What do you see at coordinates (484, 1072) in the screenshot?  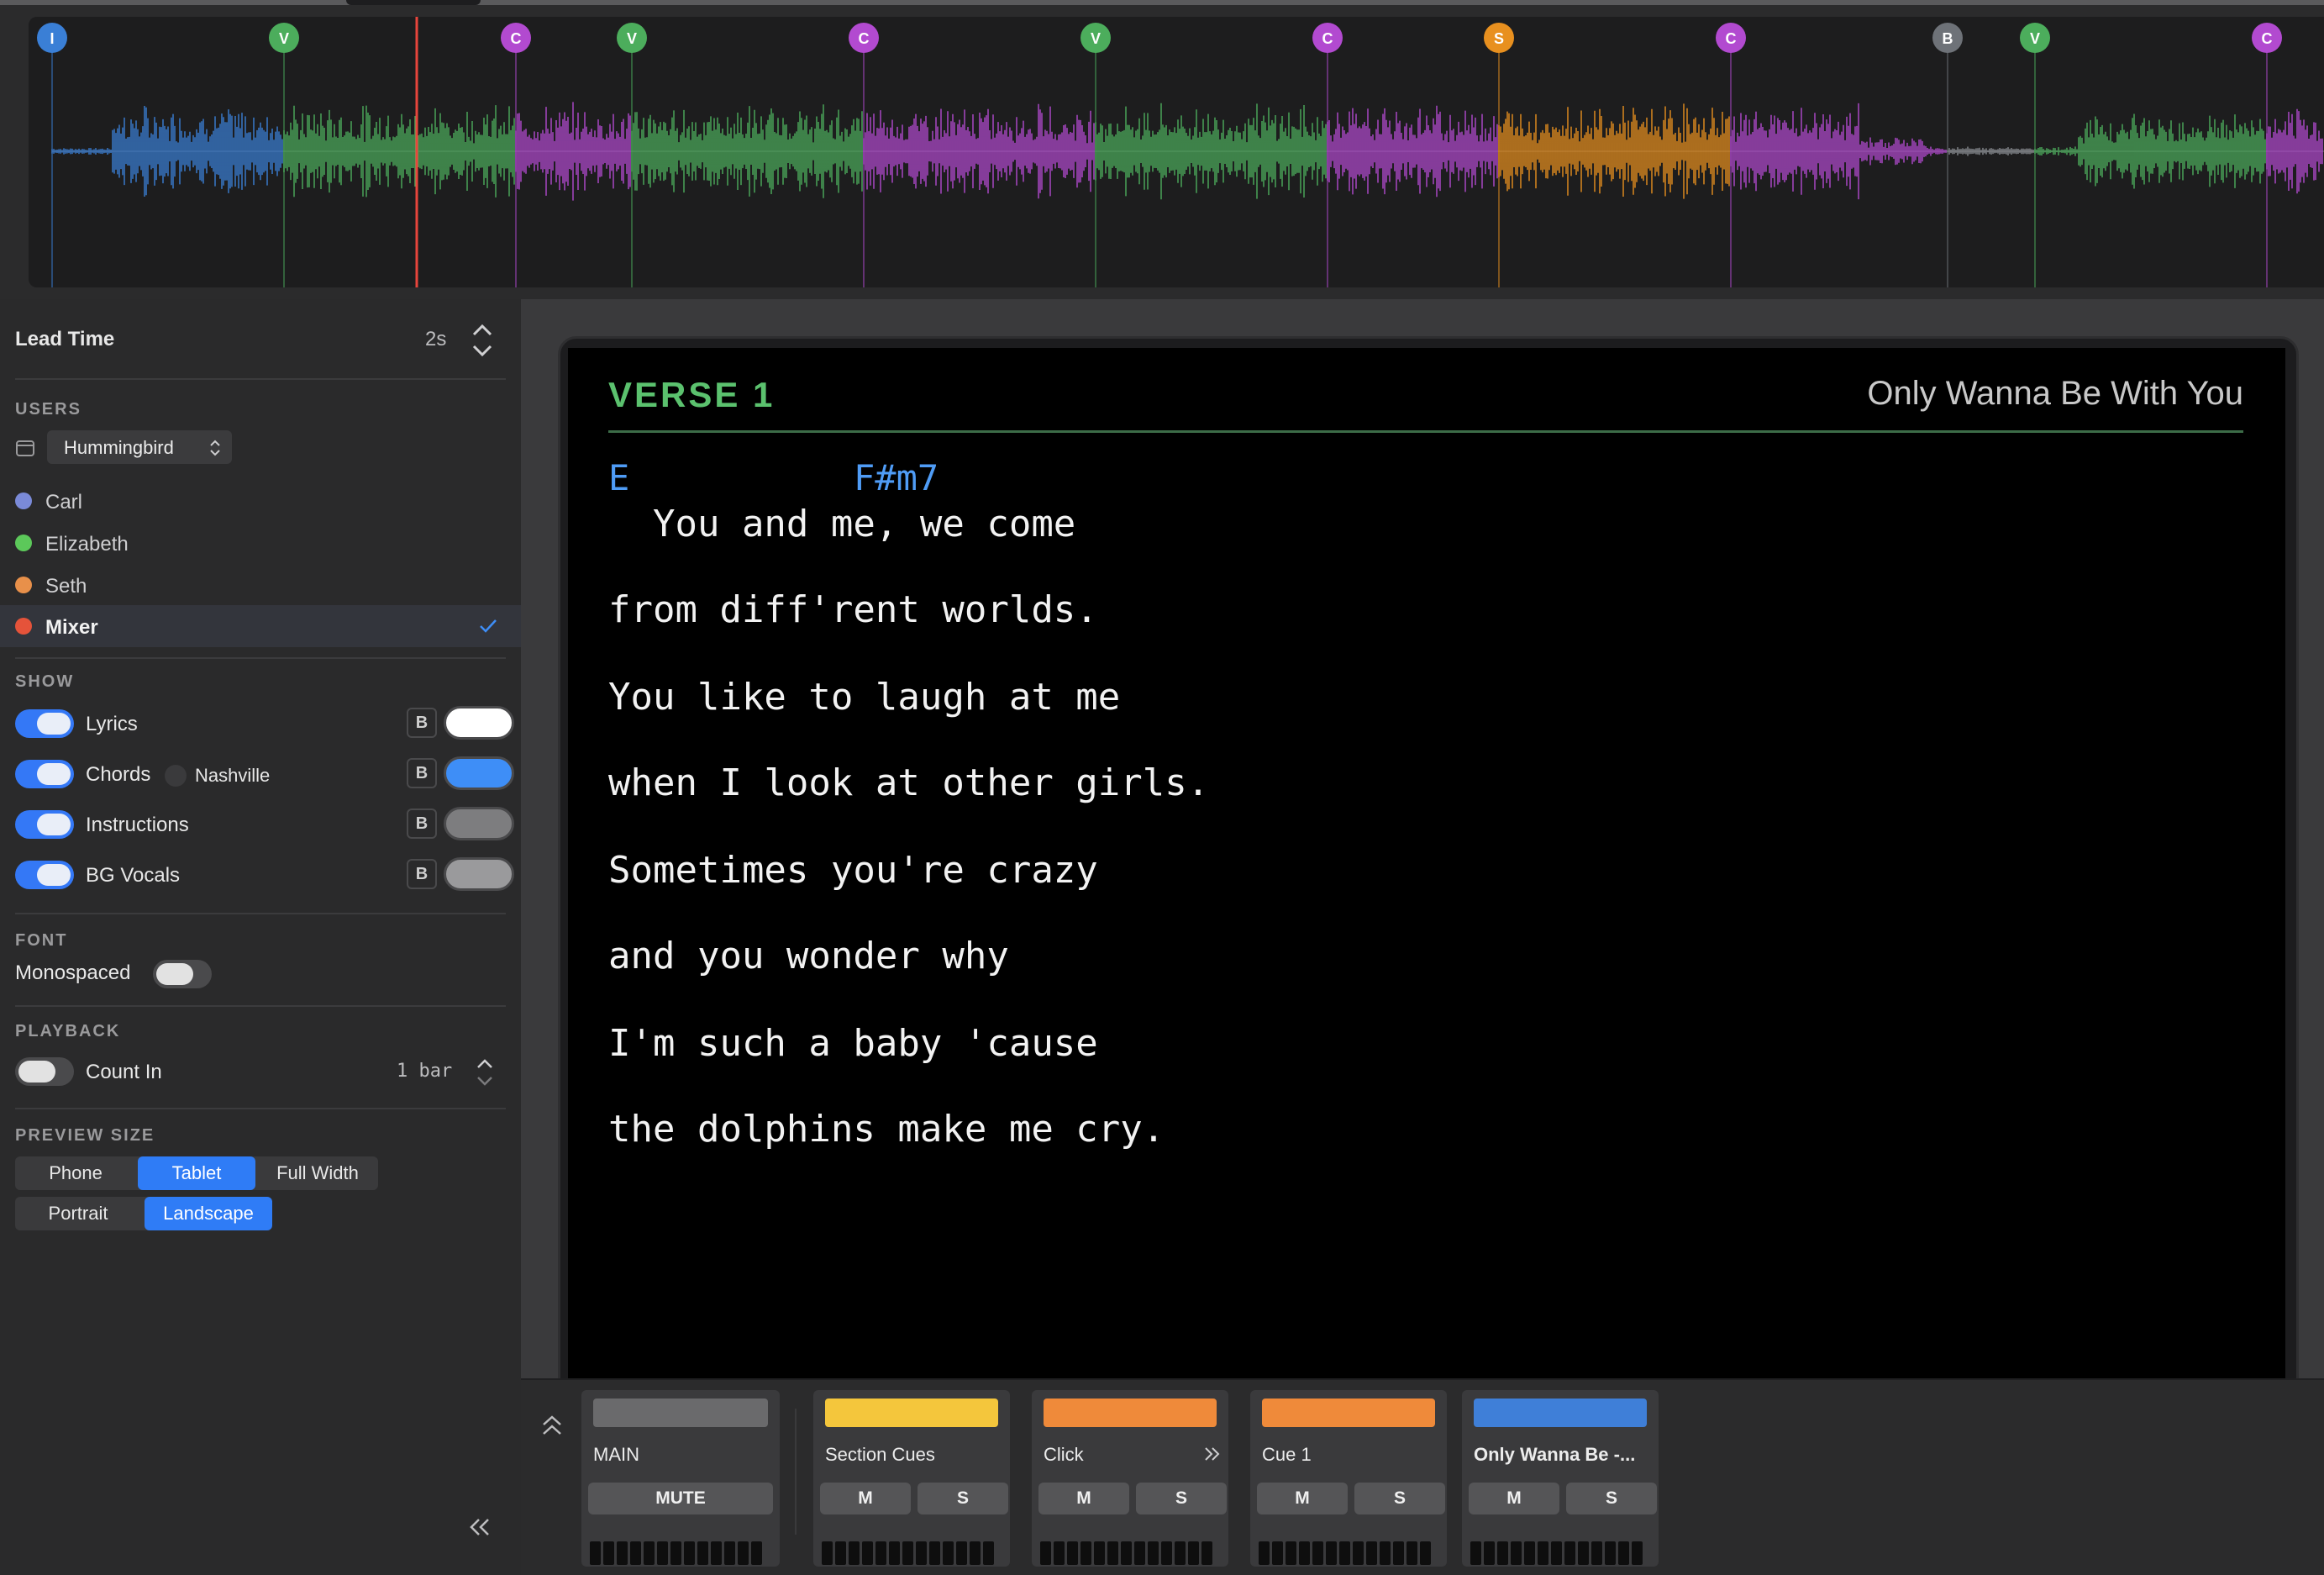 I see `count-in-stepper` at bounding box center [484, 1072].